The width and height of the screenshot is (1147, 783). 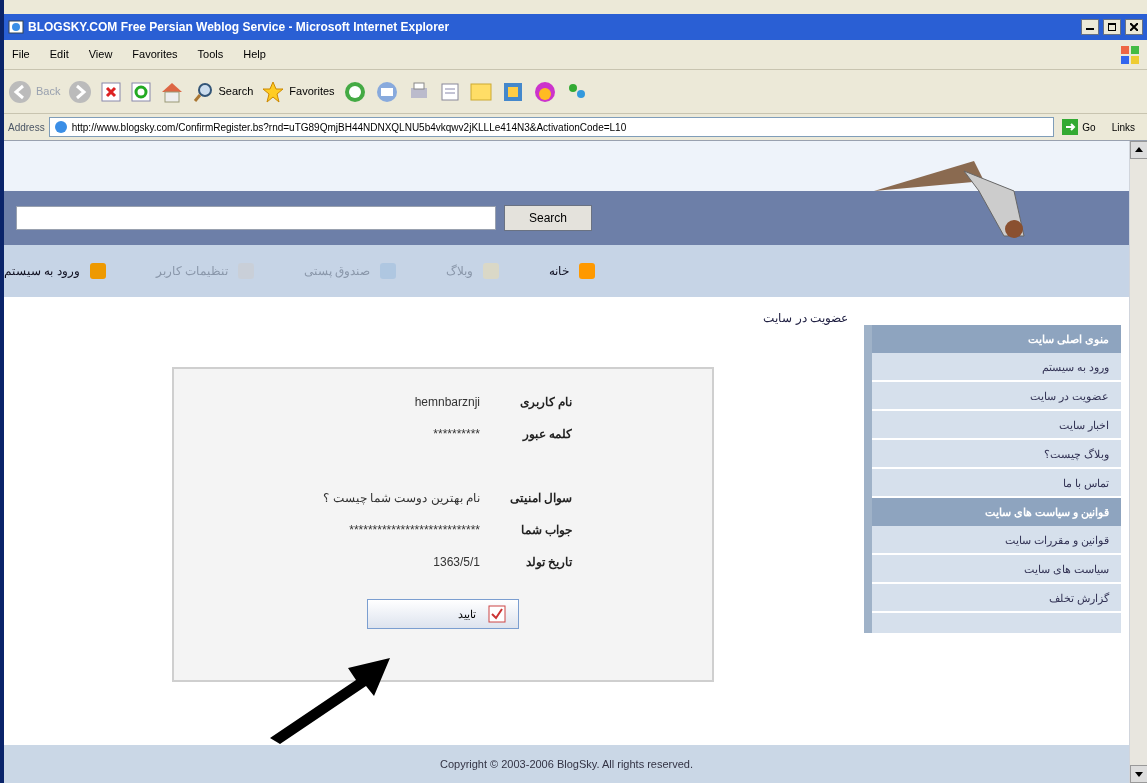 What do you see at coordinates (449, 91) in the screenshot?
I see `edit-icon` at bounding box center [449, 91].